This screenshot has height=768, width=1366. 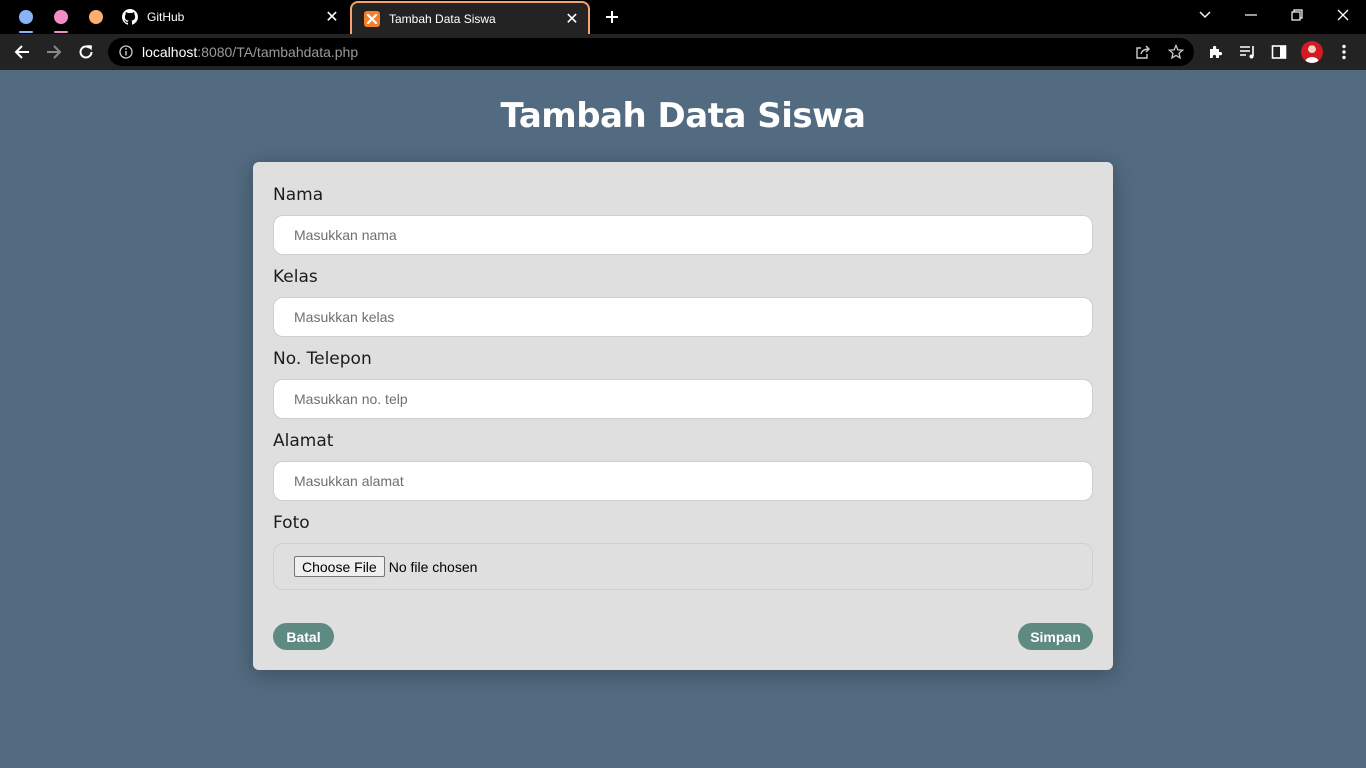 What do you see at coordinates (26, 17) in the screenshot?
I see `tab-group-blue-dot` at bounding box center [26, 17].